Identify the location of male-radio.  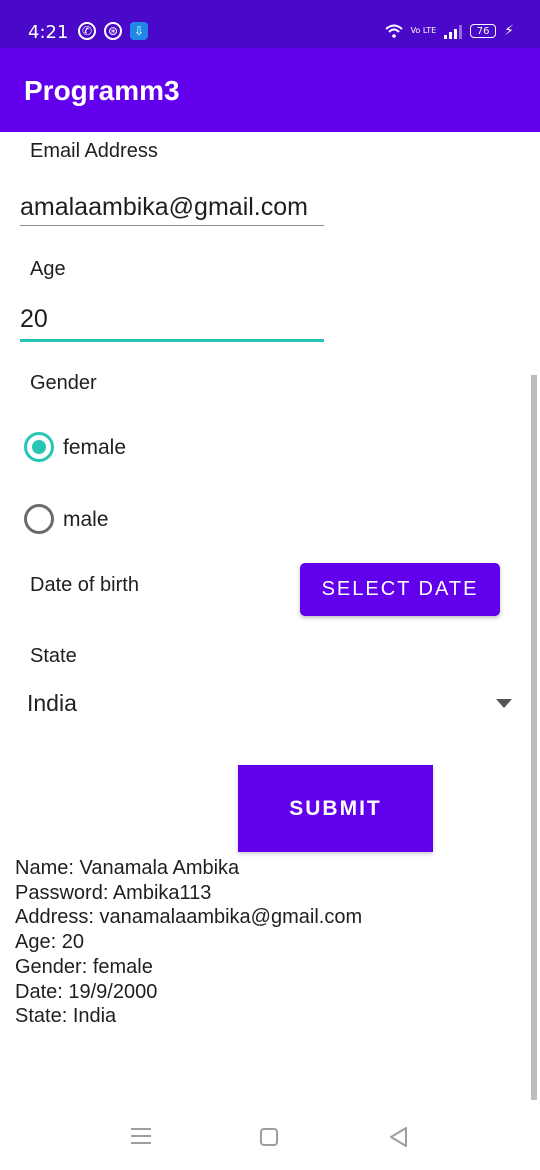
(39, 519).